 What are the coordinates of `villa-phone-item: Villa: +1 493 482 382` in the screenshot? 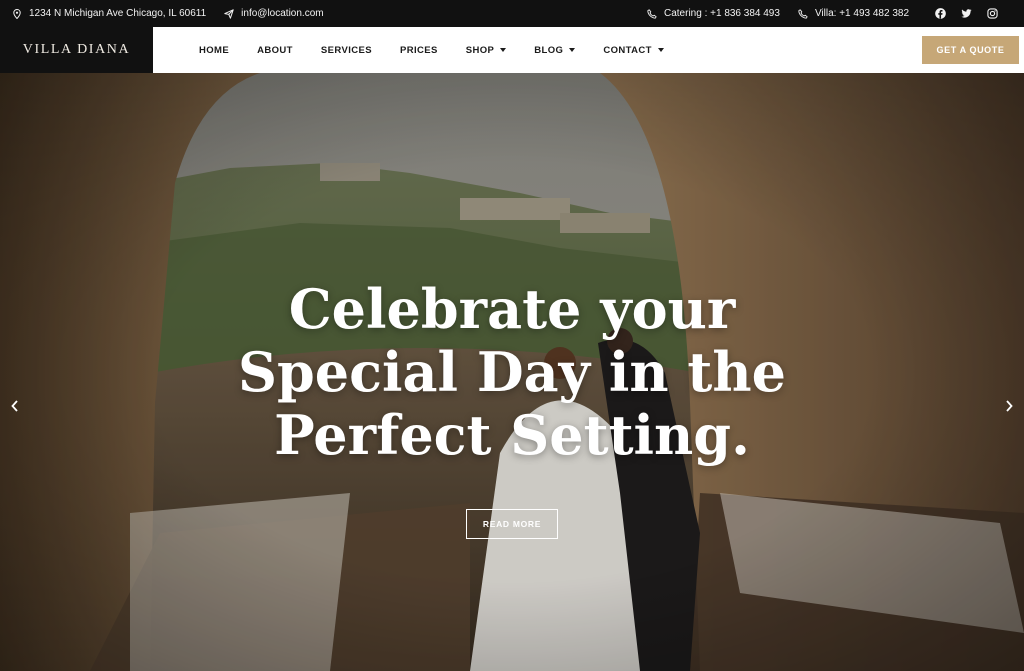 It's located at (853, 13).